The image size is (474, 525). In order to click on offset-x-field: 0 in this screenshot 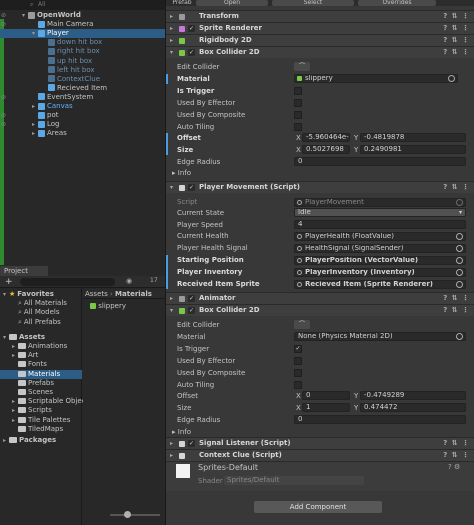, I will do `click(326, 395)`.